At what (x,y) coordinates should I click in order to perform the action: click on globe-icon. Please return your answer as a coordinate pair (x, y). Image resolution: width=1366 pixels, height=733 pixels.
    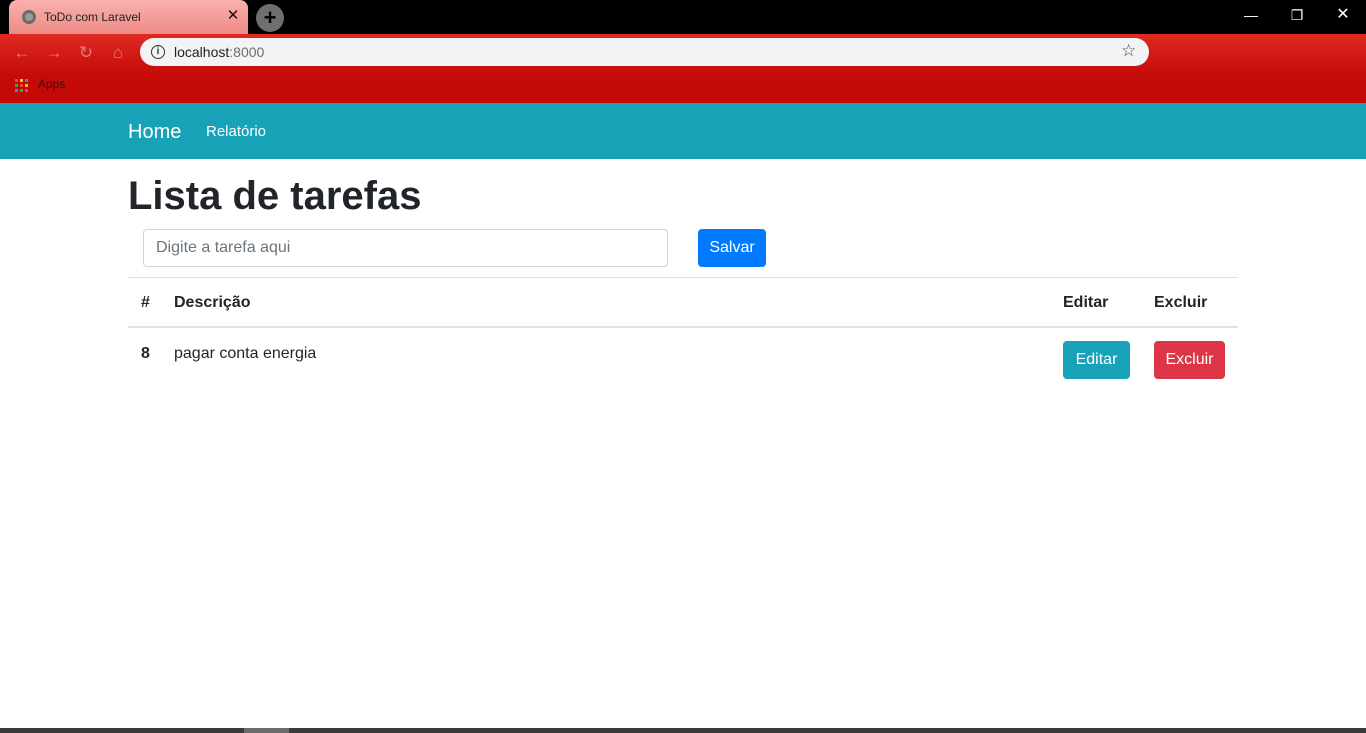
    Looking at the image, I should click on (29, 17).